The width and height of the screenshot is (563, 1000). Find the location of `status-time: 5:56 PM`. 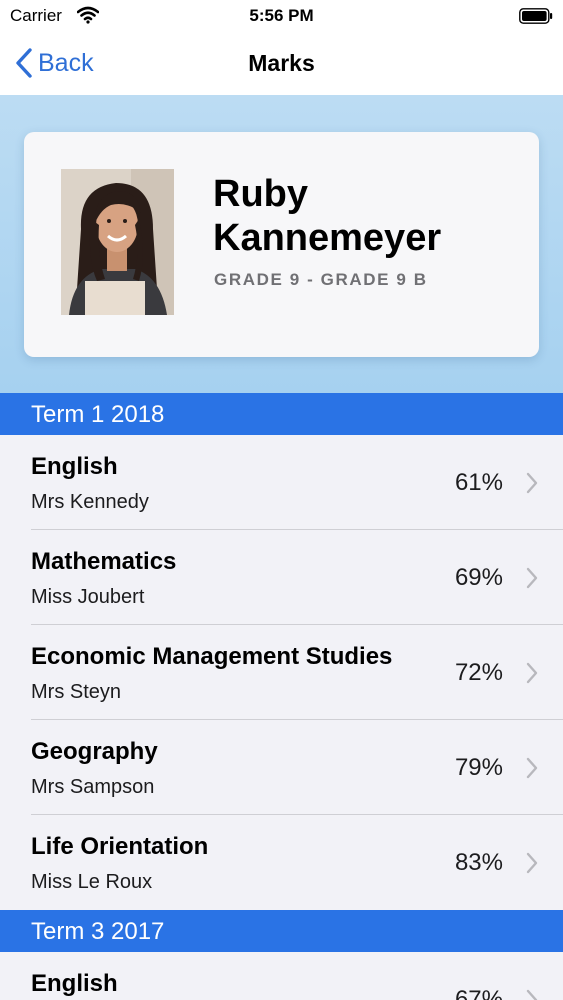

status-time: 5:56 PM is located at coordinates (281, 15).